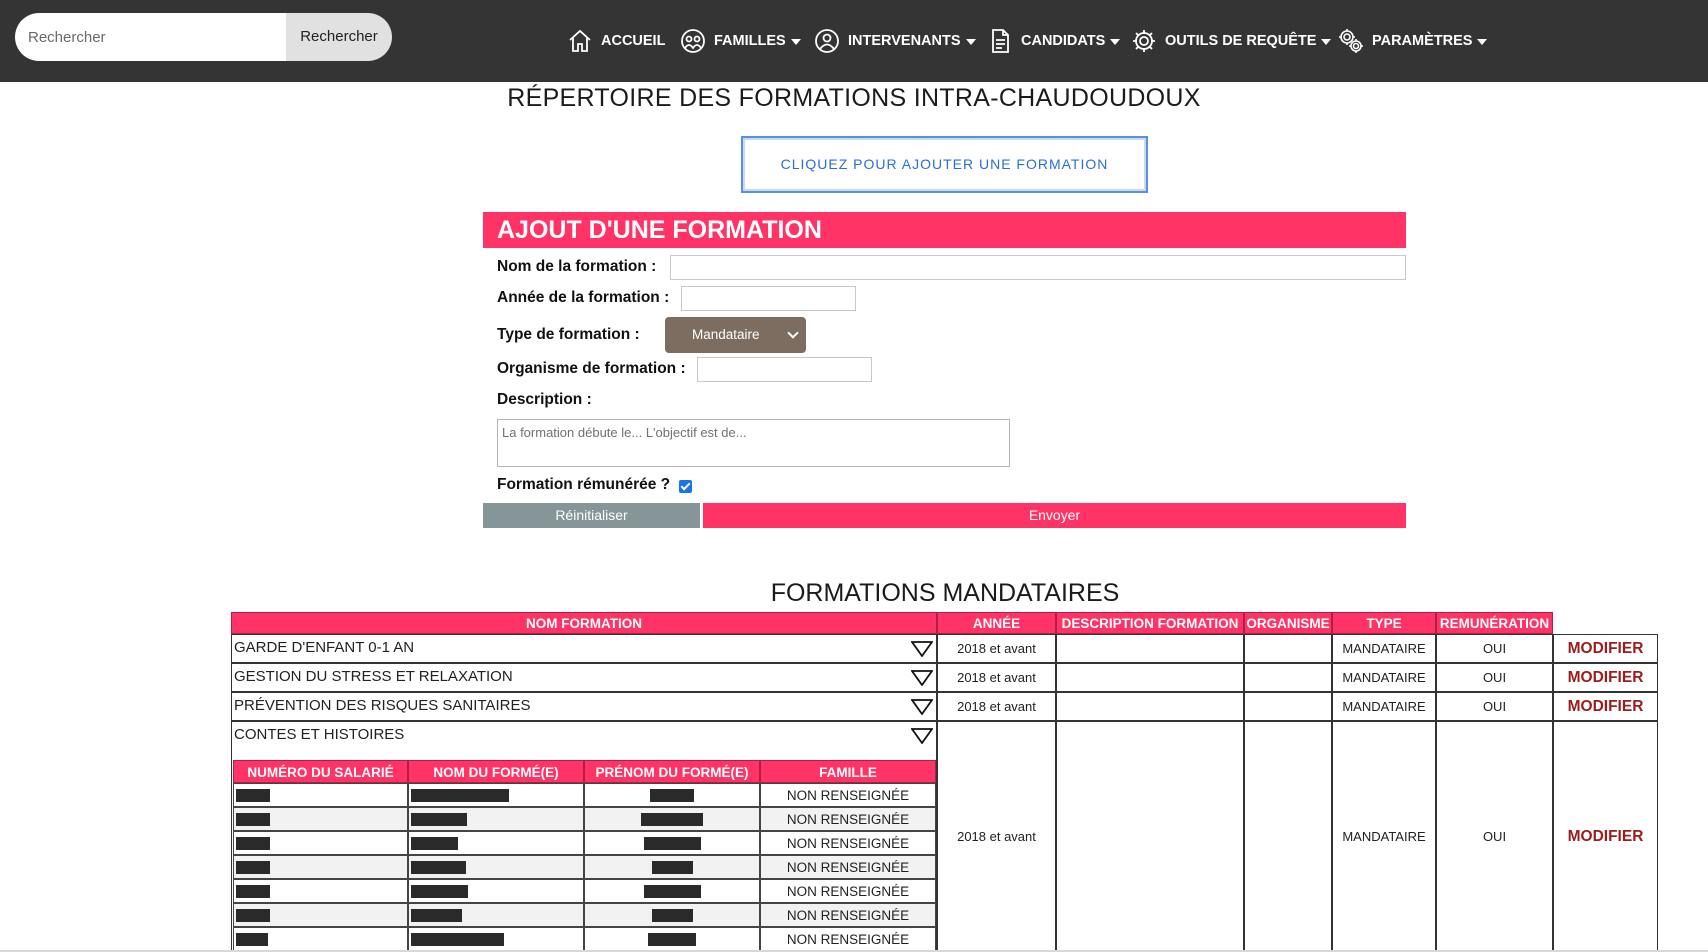 The height and width of the screenshot is (952, 1708). What do you see at coordinates (584, 484) in the screenshot?
I see `paid-label: Formation rémunérée ?` at bounding box center [584, 484].